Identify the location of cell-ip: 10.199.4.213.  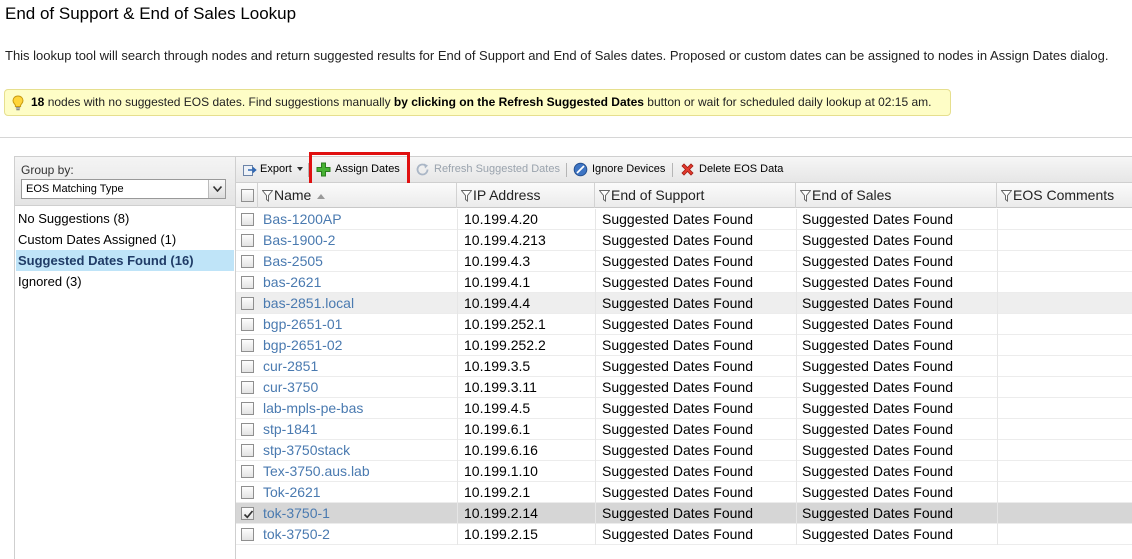
(505, 240).